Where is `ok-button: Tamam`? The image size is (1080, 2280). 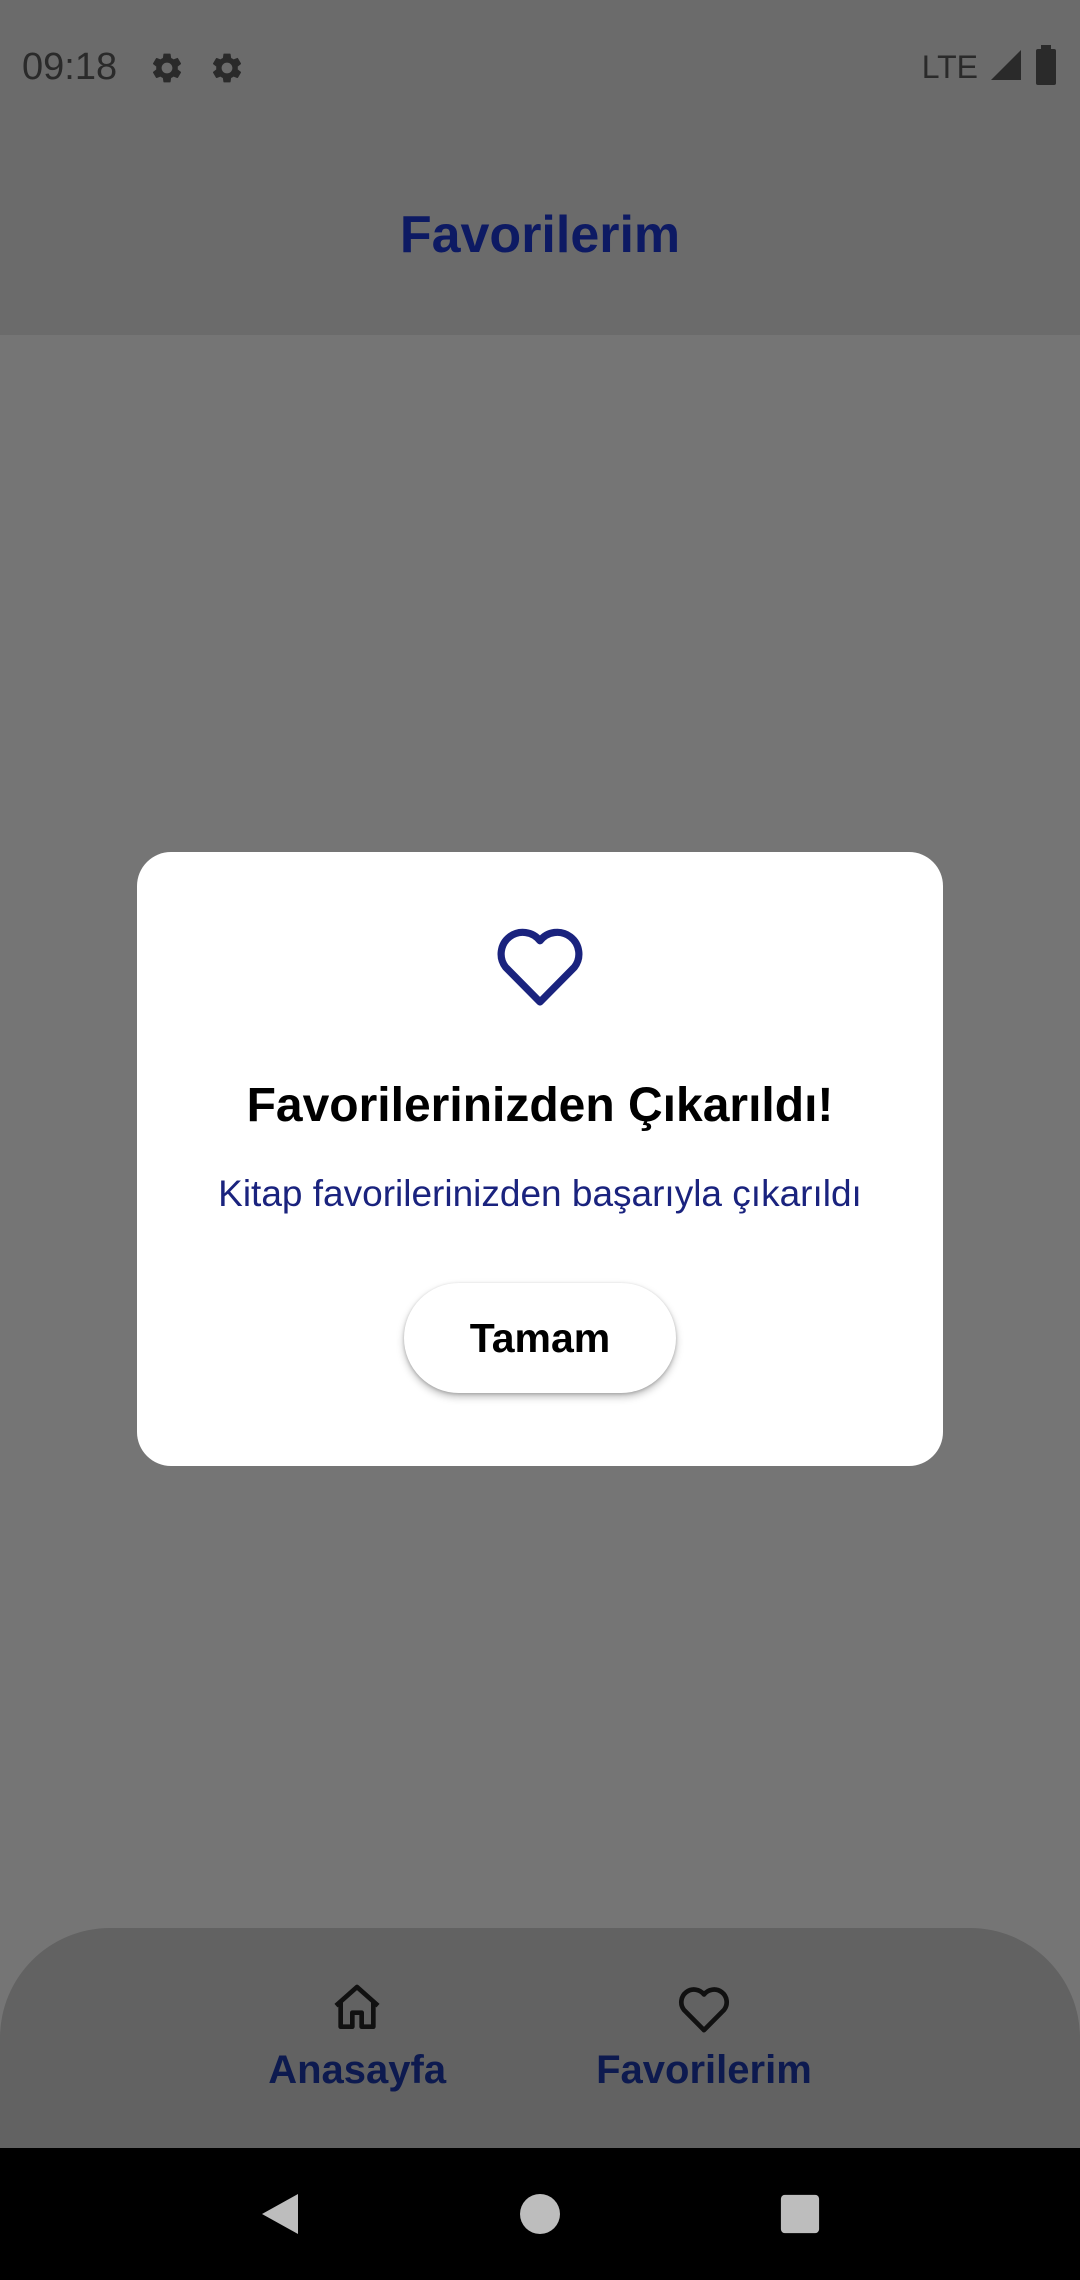 ok-button: Tamam is located at coordinates (540, 1338).